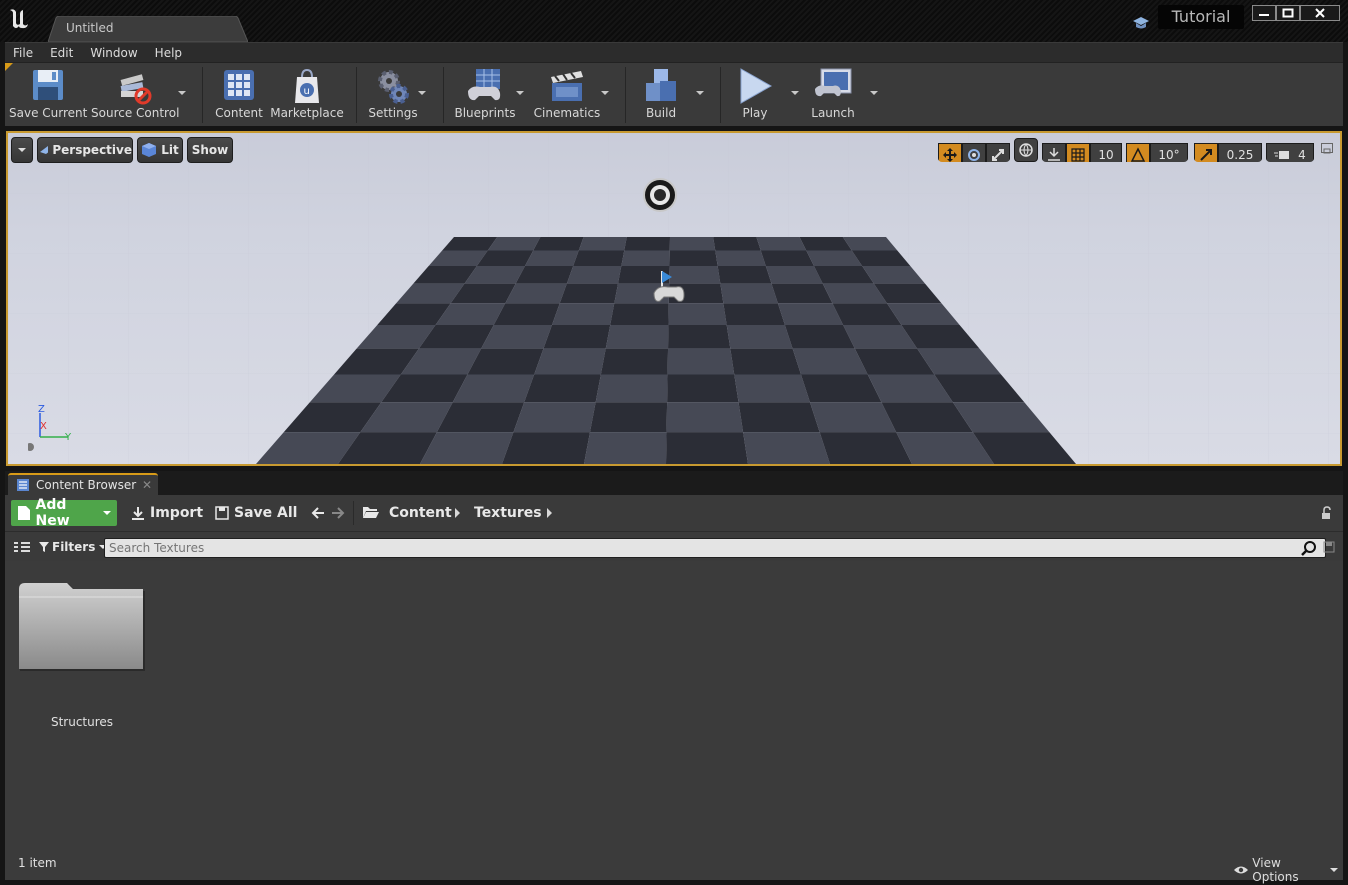 The width and height of the screenshot is (1348, 885). Describe the element at coordinates (1240, 152) in the screenshot. I see `scale-snap-value: 0.25` at that location.